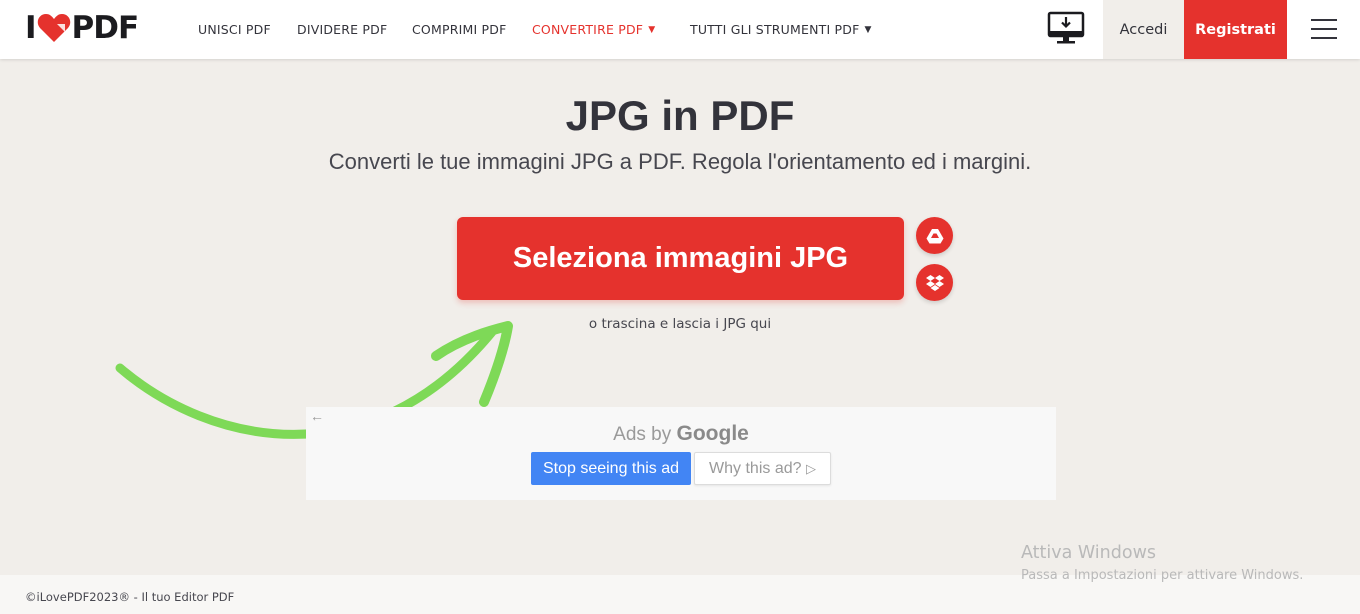  I want to click on signup-button: Registrati, so click(1235, 29).